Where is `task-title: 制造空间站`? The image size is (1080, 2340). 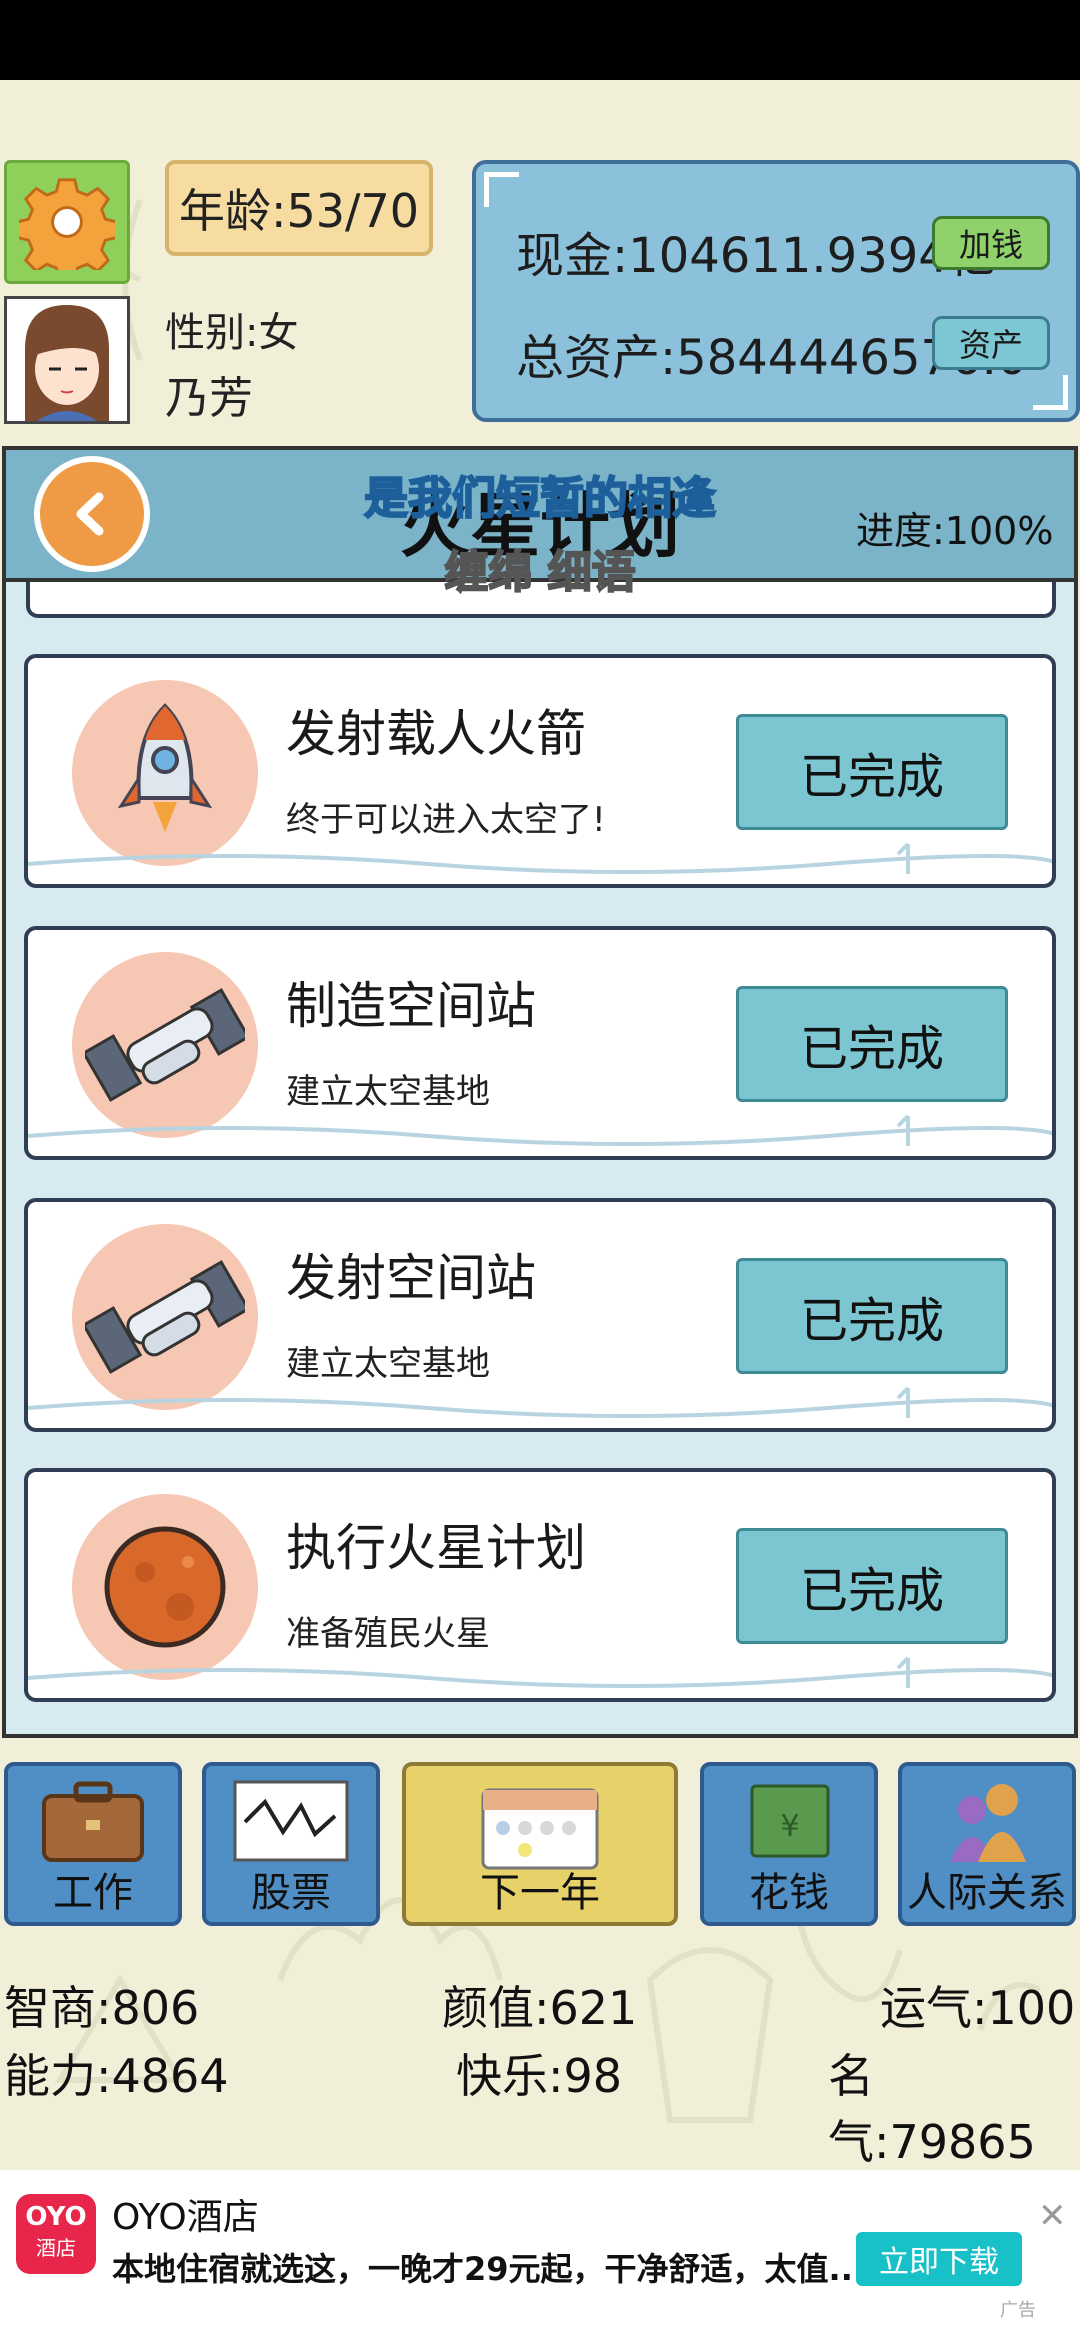
task-title: 制造空间站 is located at coordinates (411, 1006).